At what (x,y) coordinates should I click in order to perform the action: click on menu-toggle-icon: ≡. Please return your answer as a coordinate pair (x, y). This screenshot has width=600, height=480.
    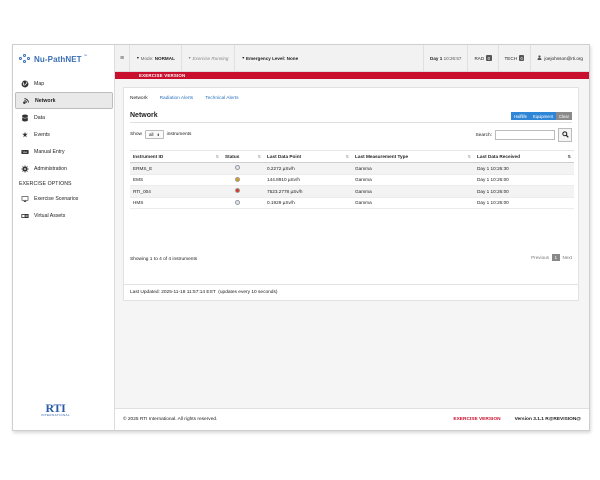
    Looking at the image, I should click on (123, 58).